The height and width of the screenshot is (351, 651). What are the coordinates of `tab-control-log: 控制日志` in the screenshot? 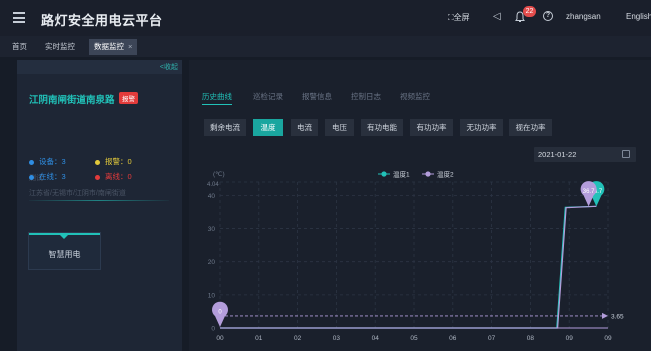 It's located at (366, 96).